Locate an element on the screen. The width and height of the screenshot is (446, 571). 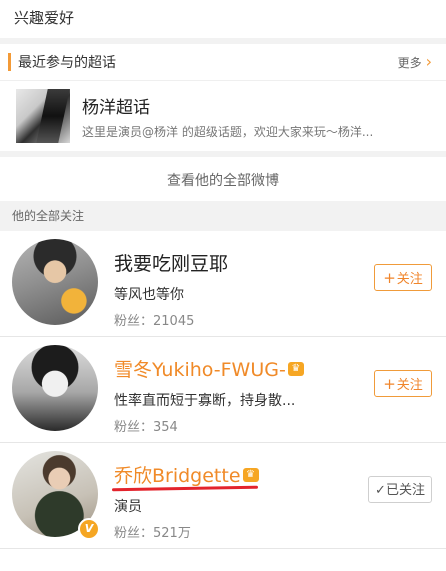
user-description: 演员 is located at coordinates (128, 507).